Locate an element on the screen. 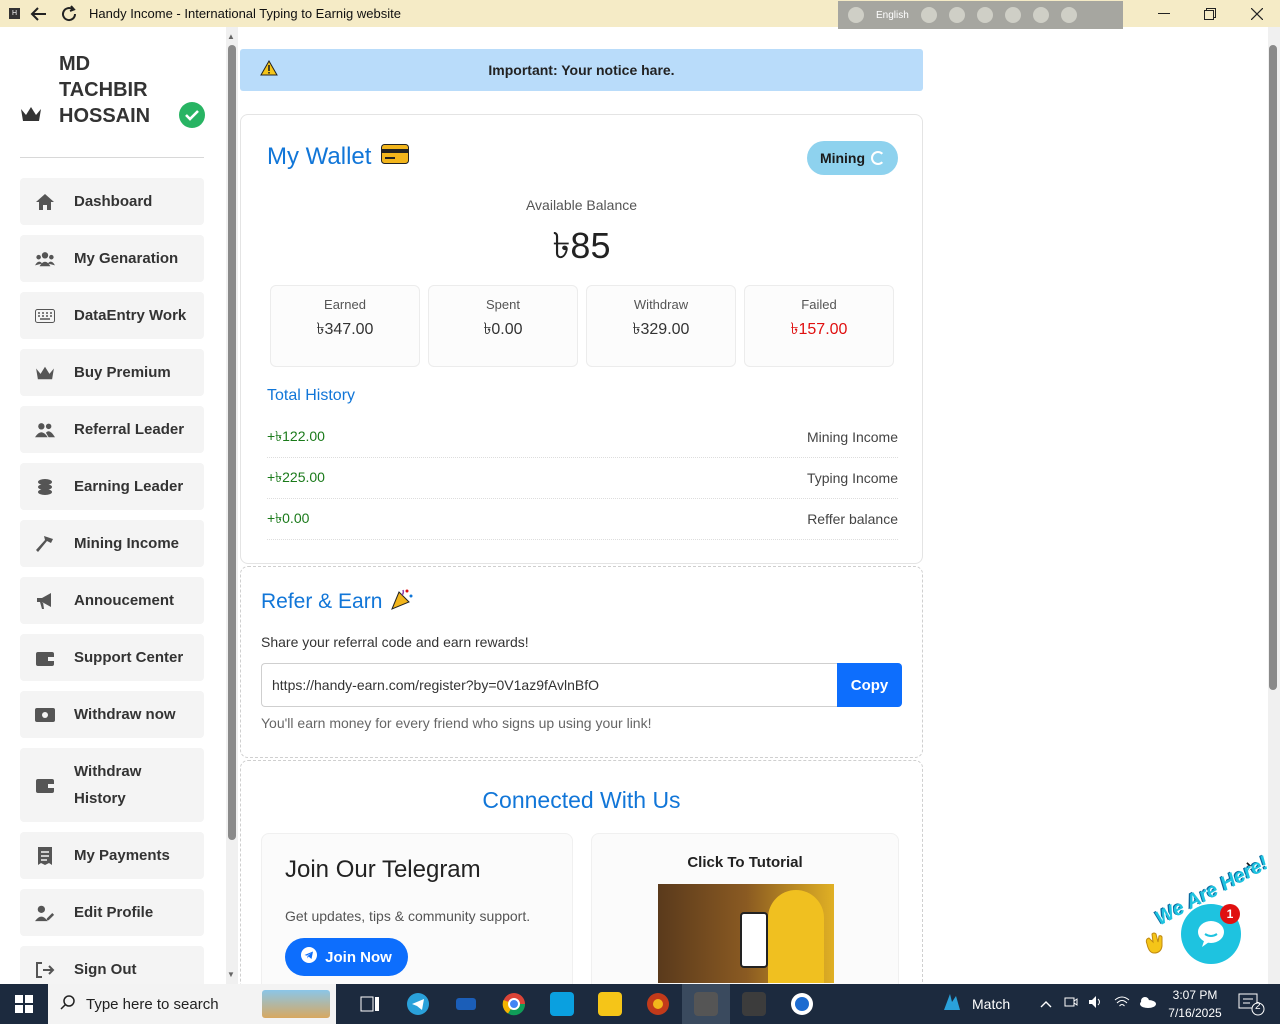 The height and width of the screenshot is (1024, 1280). refer-title-text: Refer & Earn is located at coordinates (322, 601).